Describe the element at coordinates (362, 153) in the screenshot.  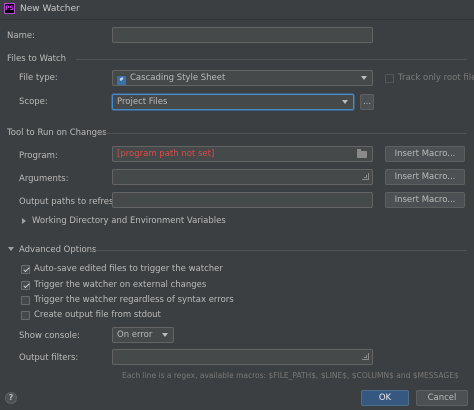
I see `folder-browse-icon` at that location.